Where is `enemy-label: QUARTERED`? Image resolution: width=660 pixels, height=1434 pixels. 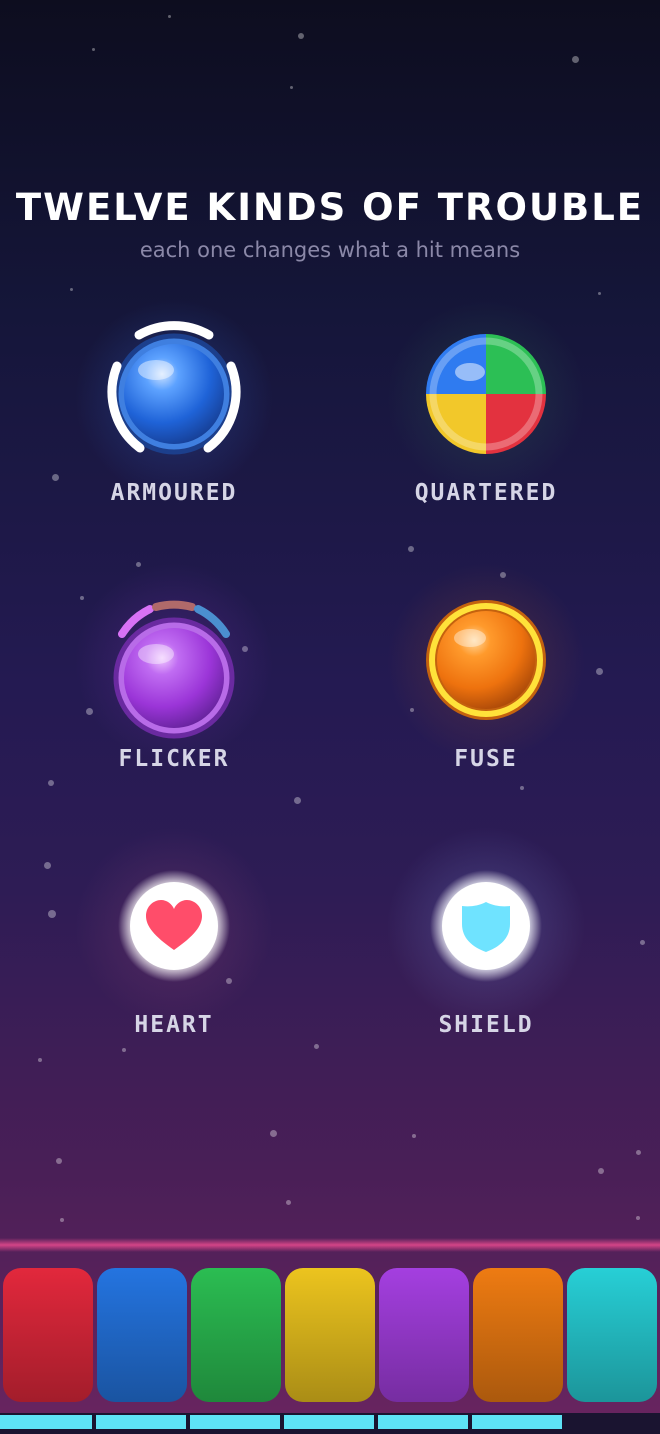
enemy-label: QUARTERED is located at coordinates (486, 493).